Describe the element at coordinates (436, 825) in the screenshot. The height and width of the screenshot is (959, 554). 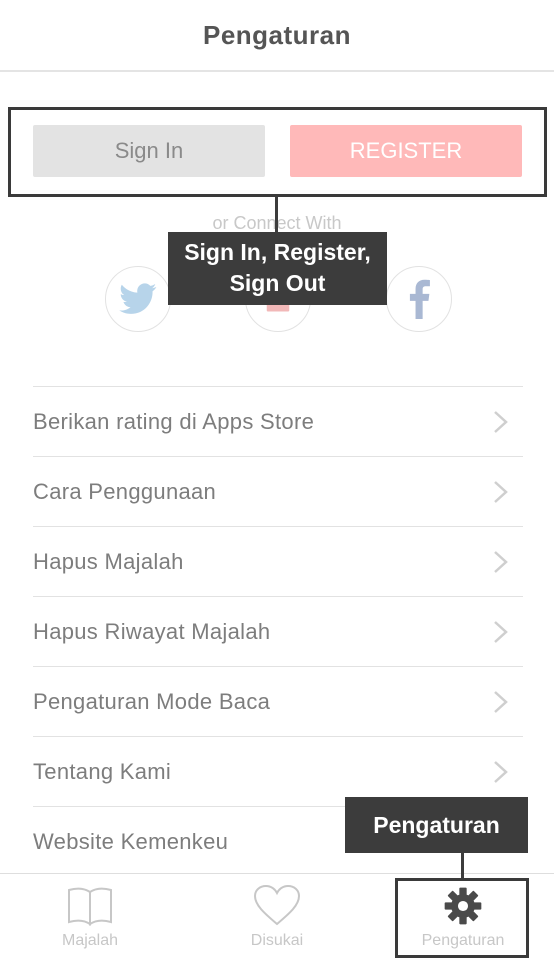
I see `settings-annotation-label: Pengaturan` at that location.